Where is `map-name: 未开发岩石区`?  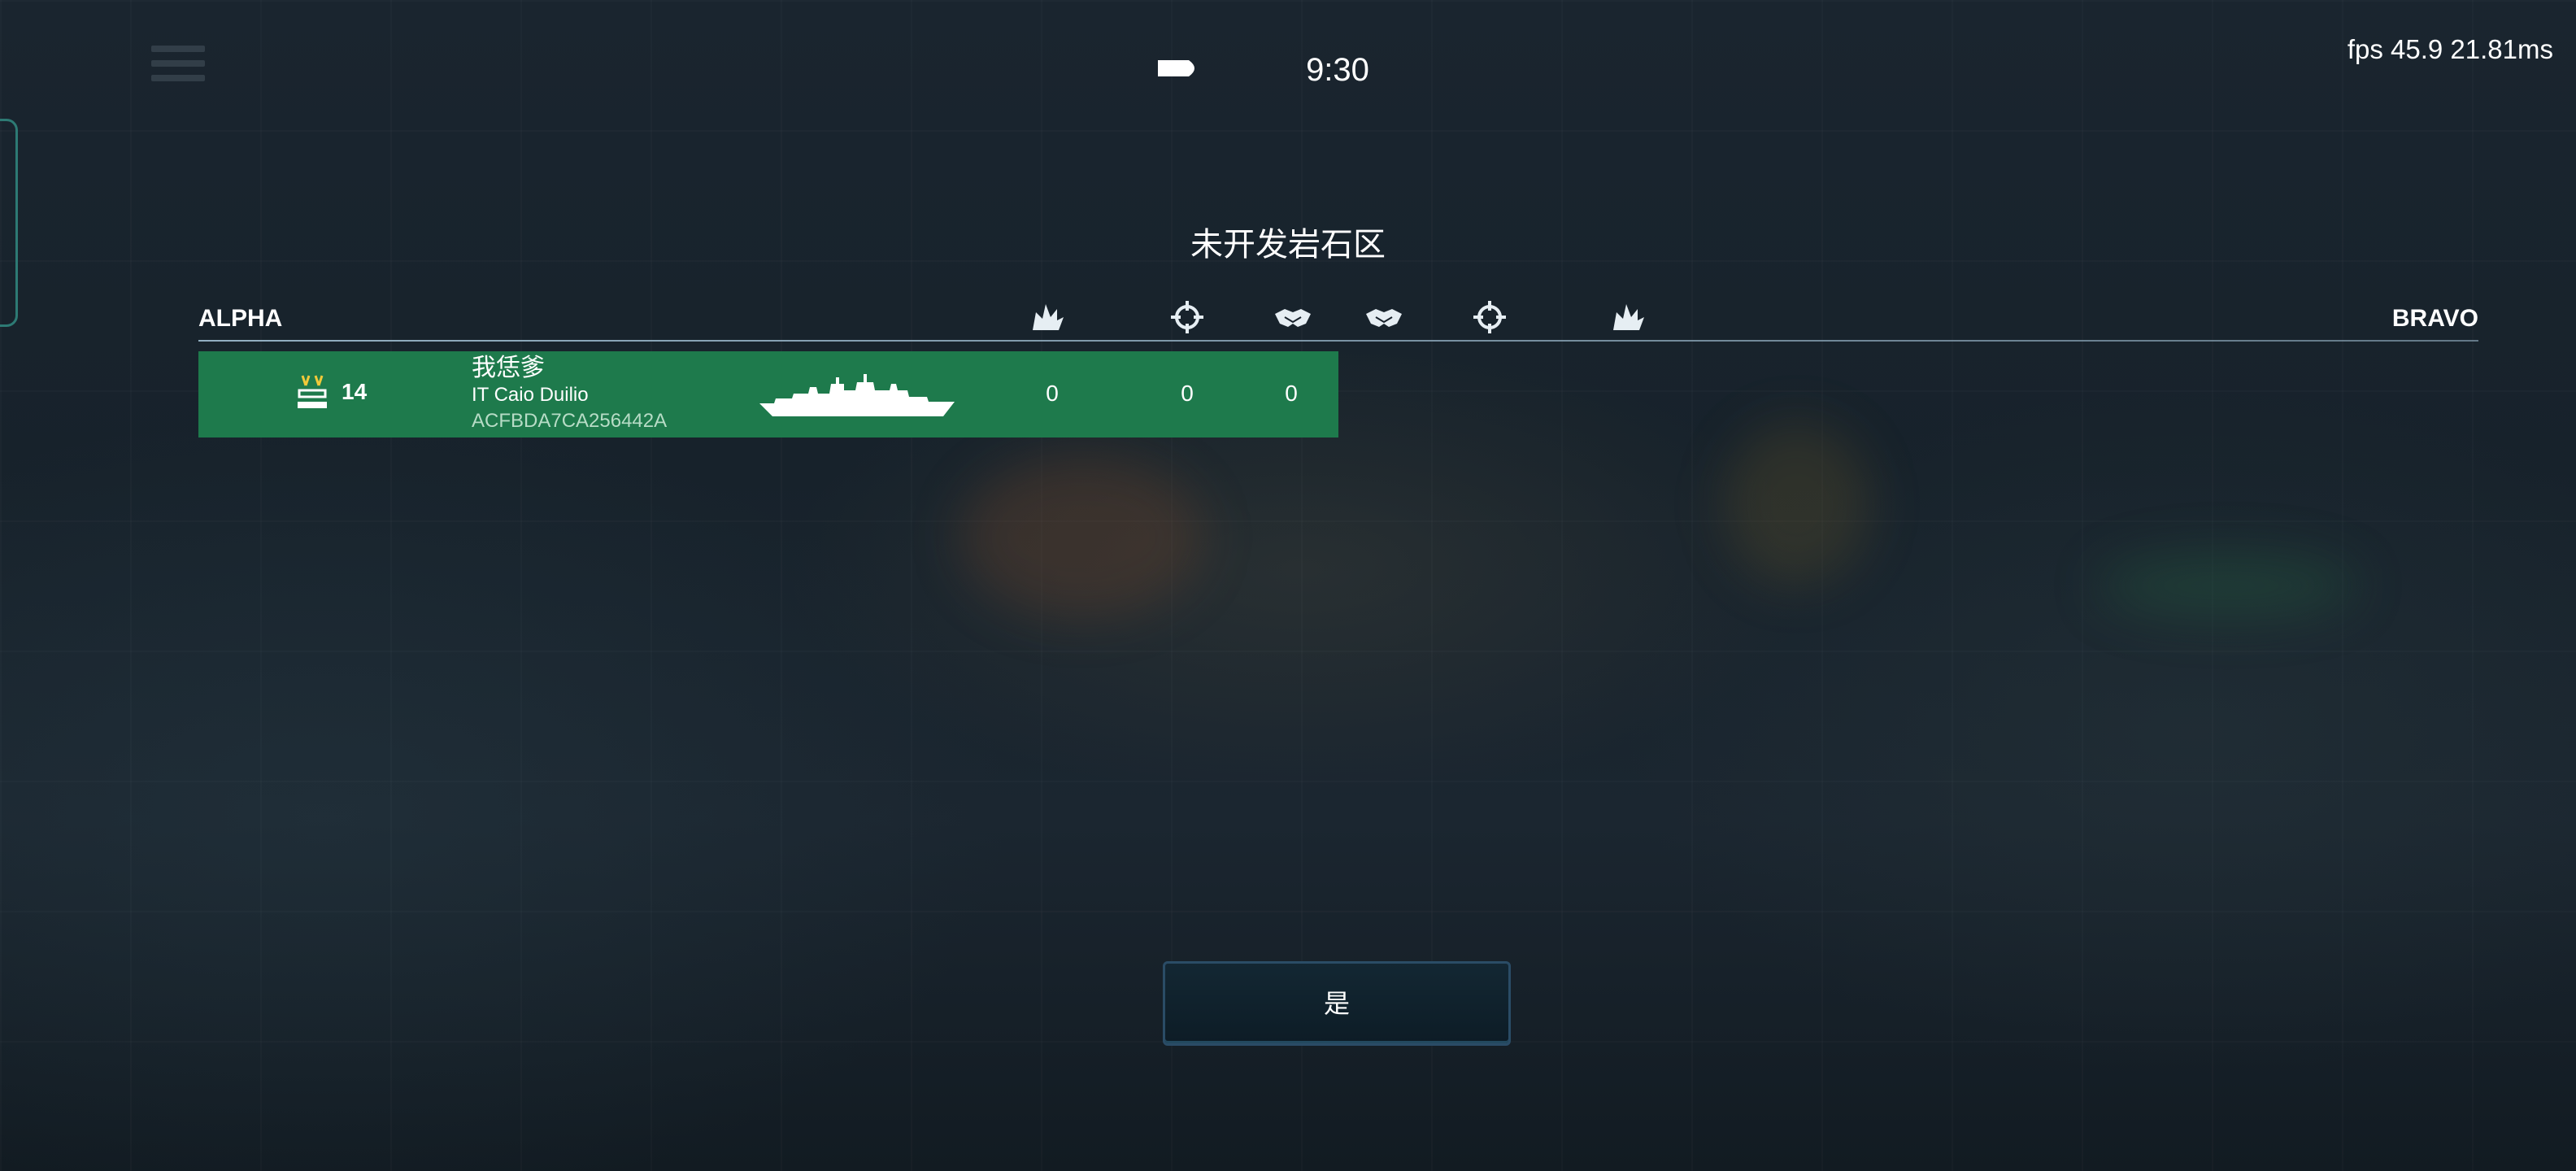 map-name: 未开发岩石区 is located at coordinates (1288, 245).